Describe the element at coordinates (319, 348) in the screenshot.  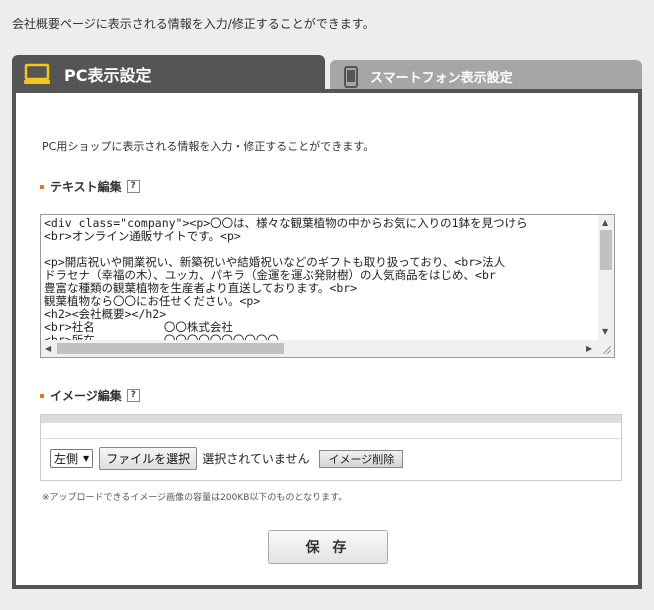
I see `horizontal-scrollbar: ◀ ▶` at that location.